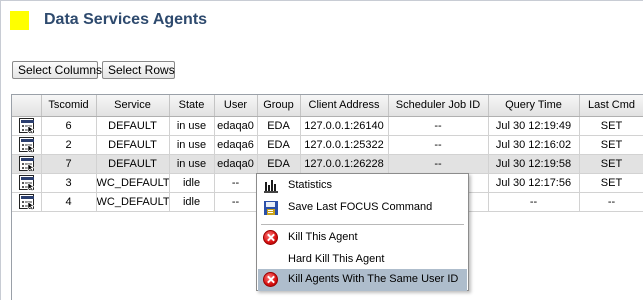 The height and width of the screenshot is (300, 643). What do you see at coordinates (27, 106) in the screenshot?
I see `column-header-icon` at bounding box center [27, 106].